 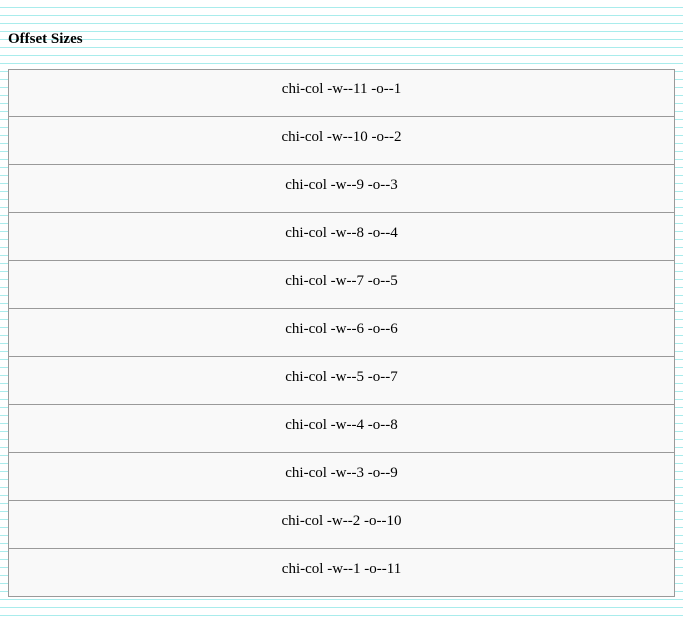 What do you see at coordinates (341, 137) in the screenshot?
I see `grid-cell-label: chi-col -w--10 -o--2` at bounding box center [341, 137].